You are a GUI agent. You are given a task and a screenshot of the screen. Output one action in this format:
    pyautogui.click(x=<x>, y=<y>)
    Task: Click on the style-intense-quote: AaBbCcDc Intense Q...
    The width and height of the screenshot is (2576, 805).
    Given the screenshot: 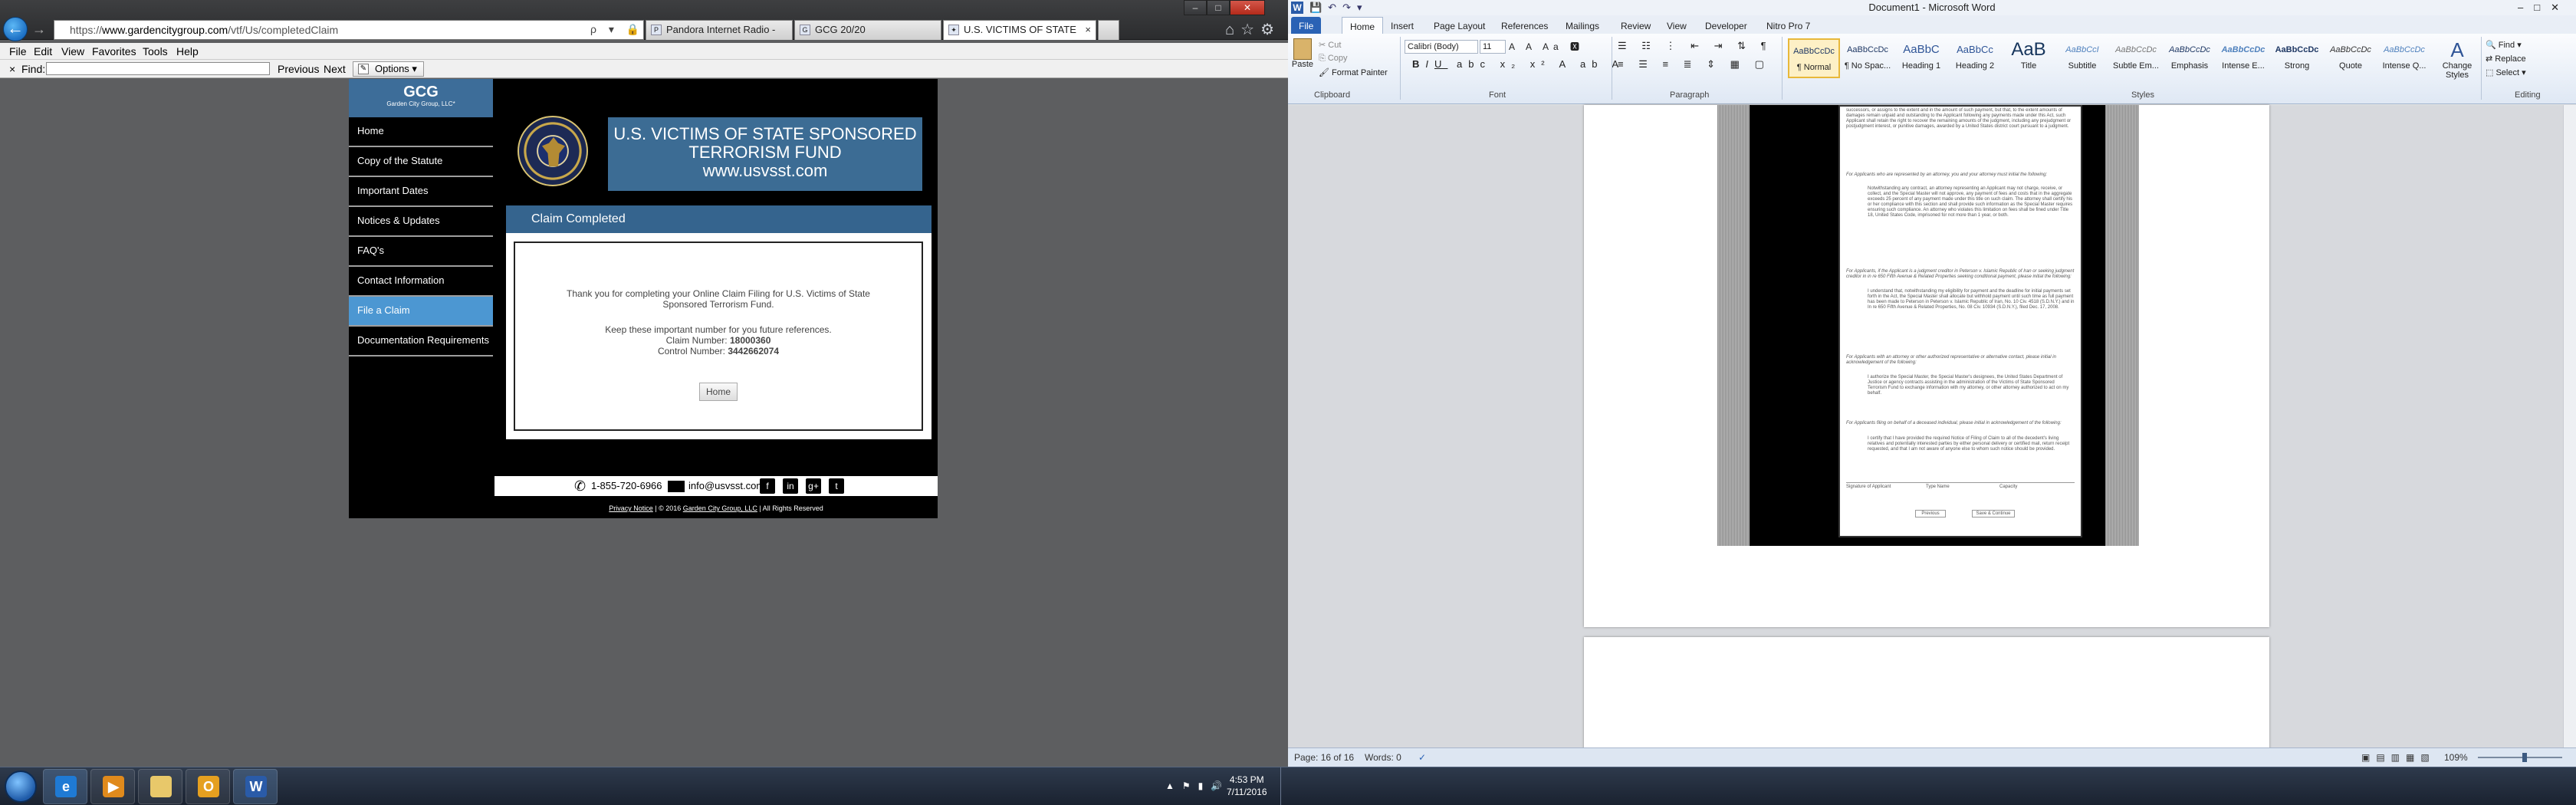 What is the action you would take?
    pyautogui.click(x=2404, y=58)
    